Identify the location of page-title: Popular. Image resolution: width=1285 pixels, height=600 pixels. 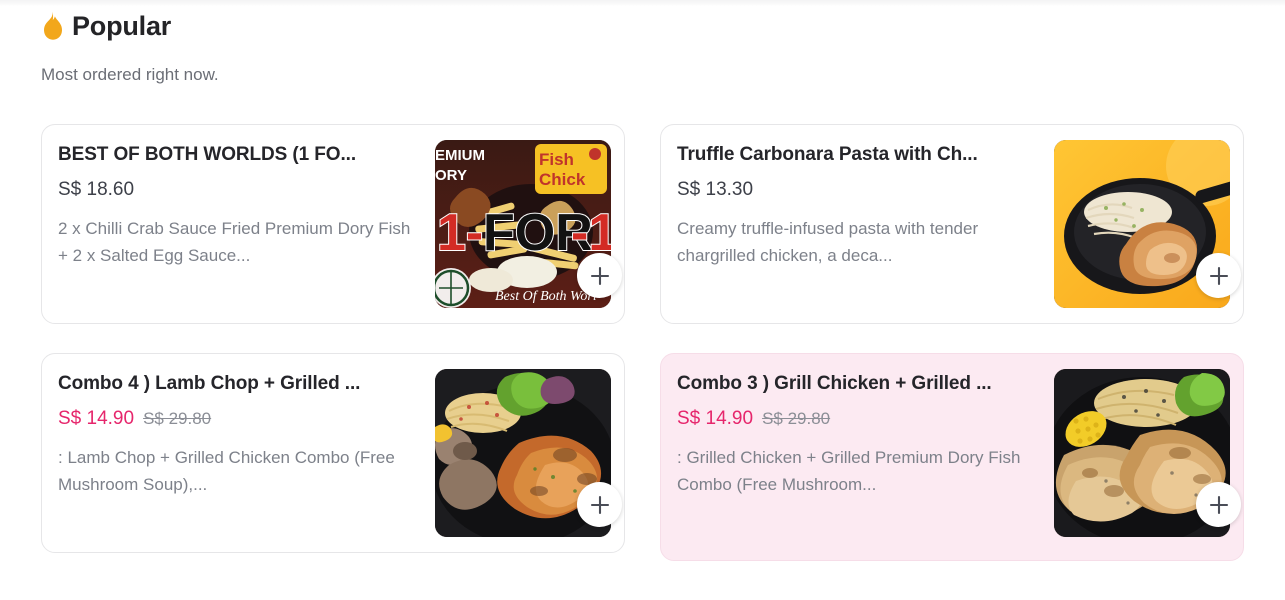
(122, 26).